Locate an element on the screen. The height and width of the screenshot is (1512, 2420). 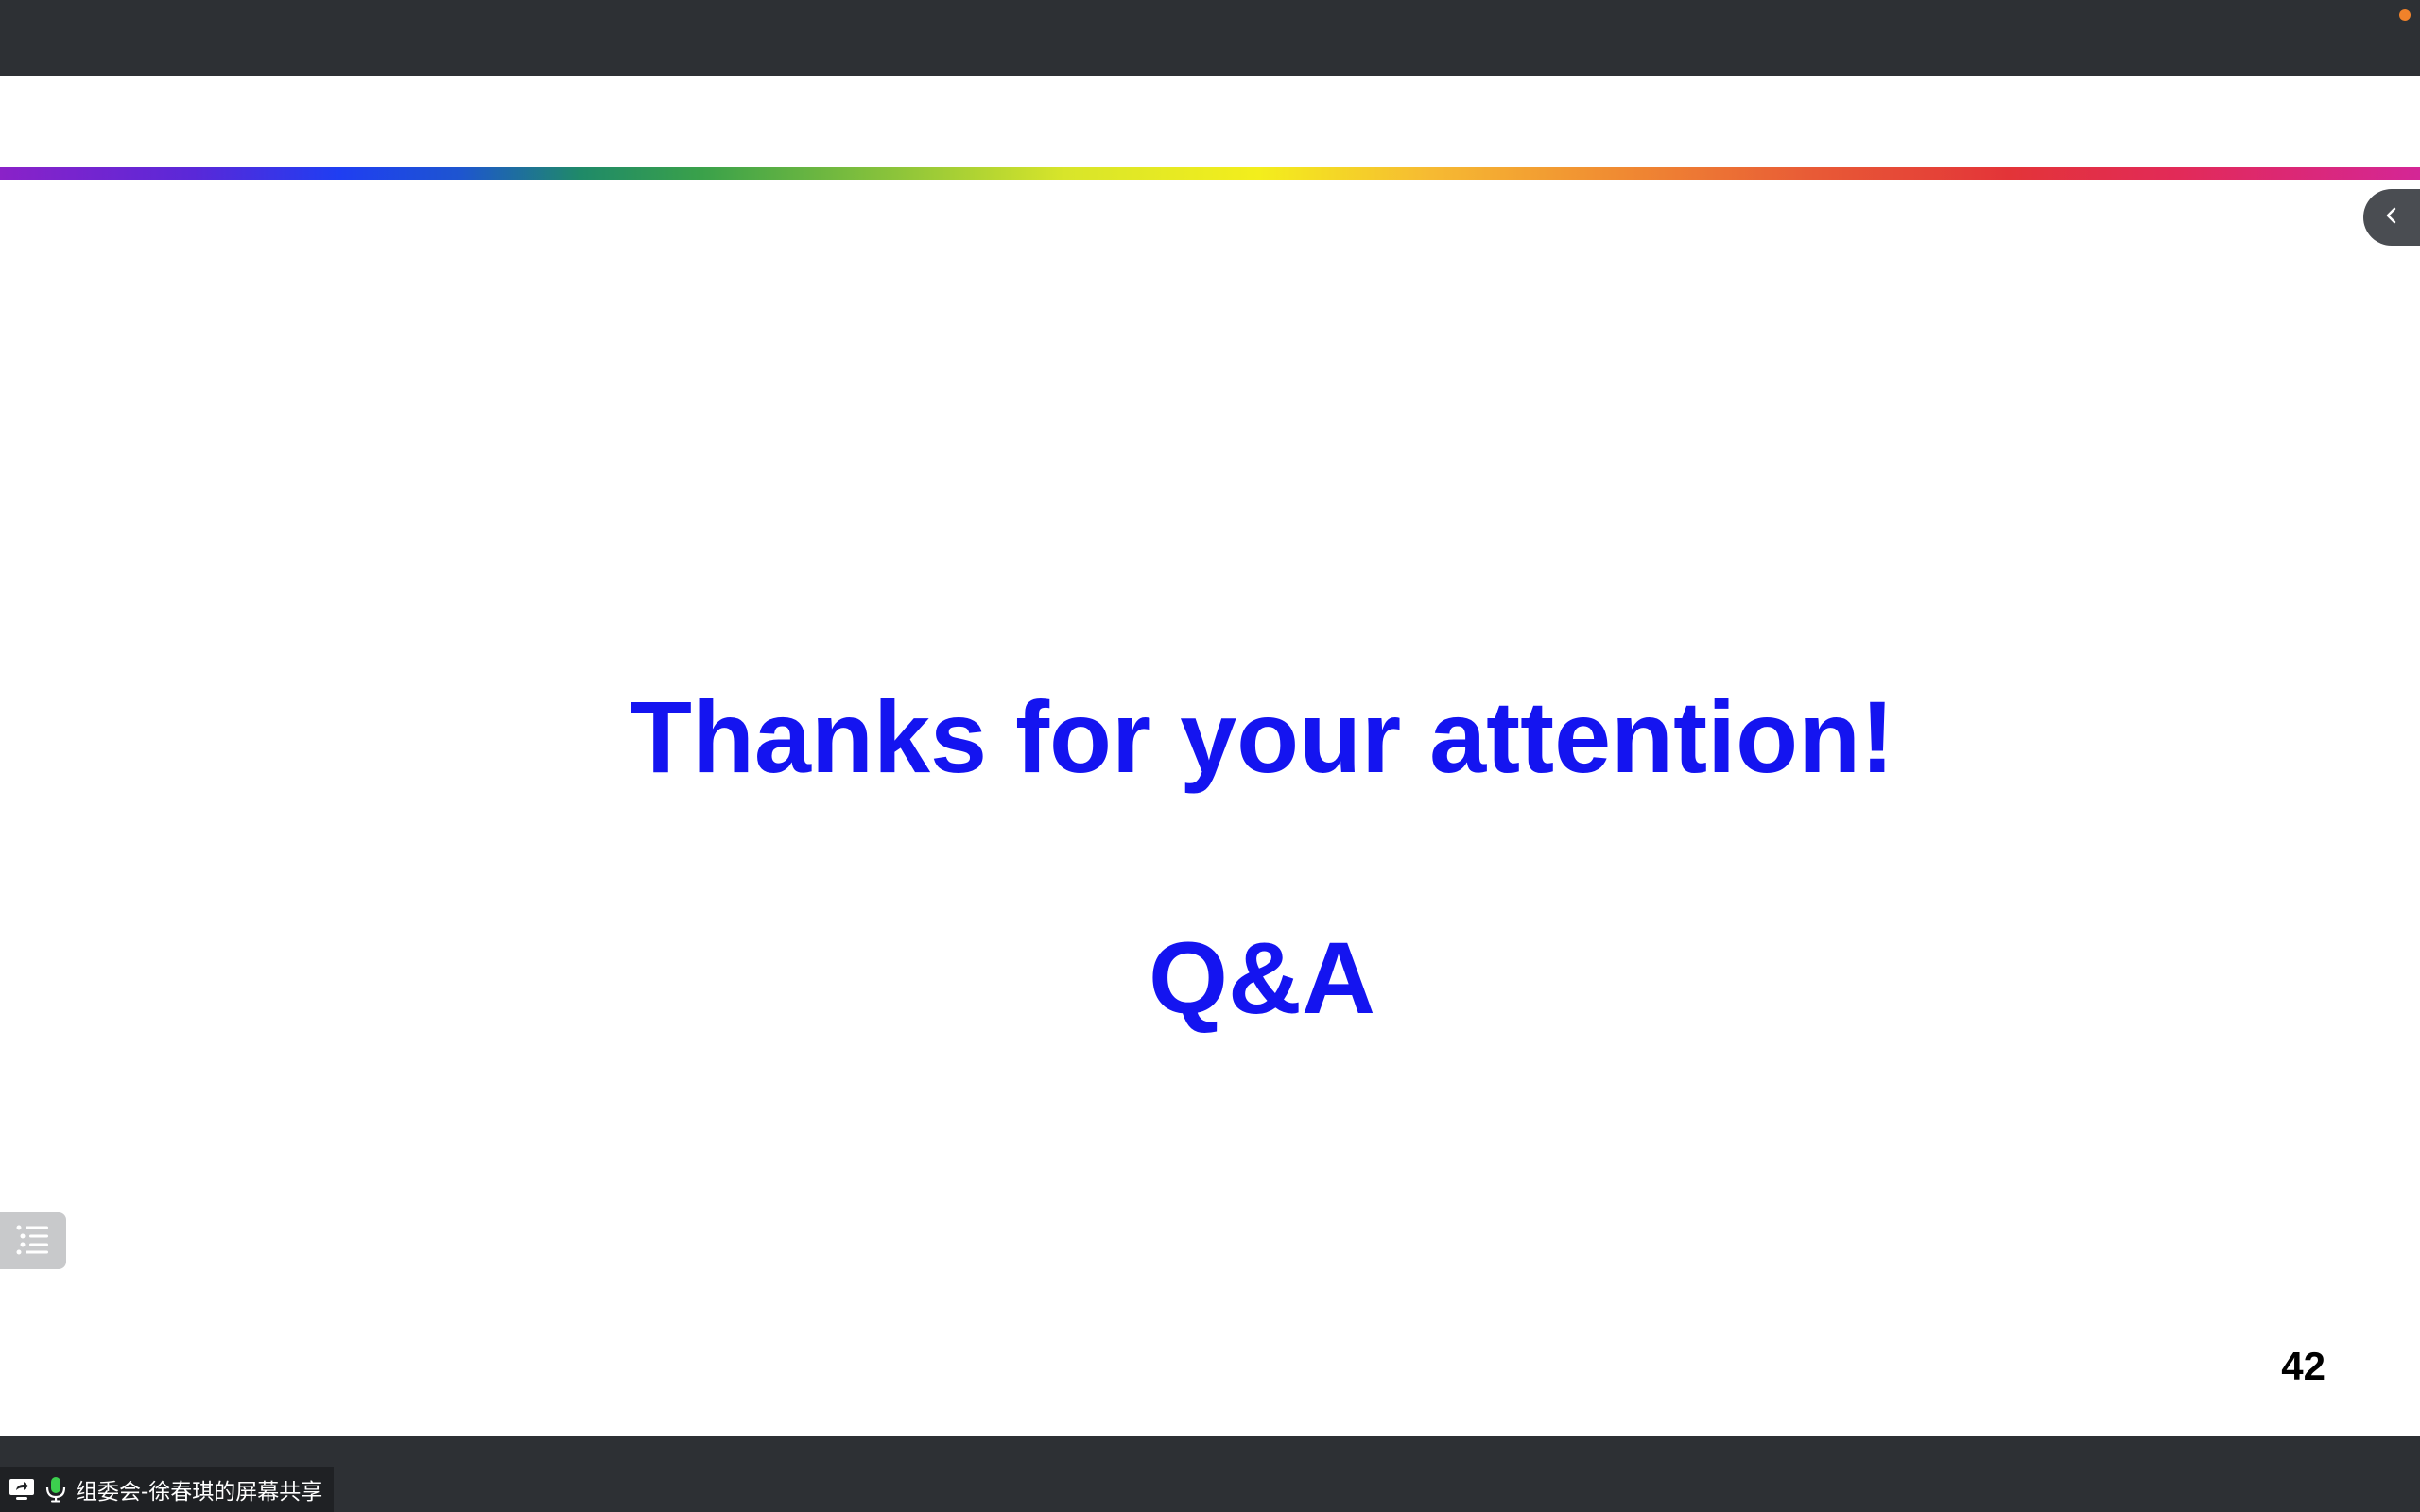
slide-subtitle: Q&A is located at coordinates (1262, 977).